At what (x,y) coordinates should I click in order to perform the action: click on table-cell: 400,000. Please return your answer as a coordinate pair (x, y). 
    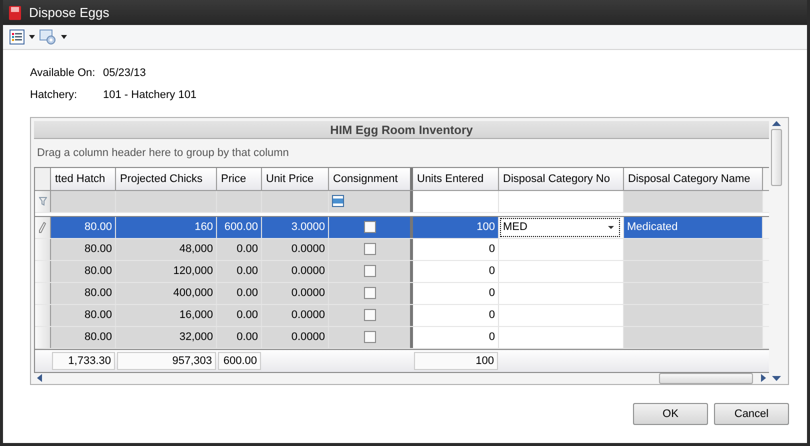
    Looking at the image, I should click on (166, 293).